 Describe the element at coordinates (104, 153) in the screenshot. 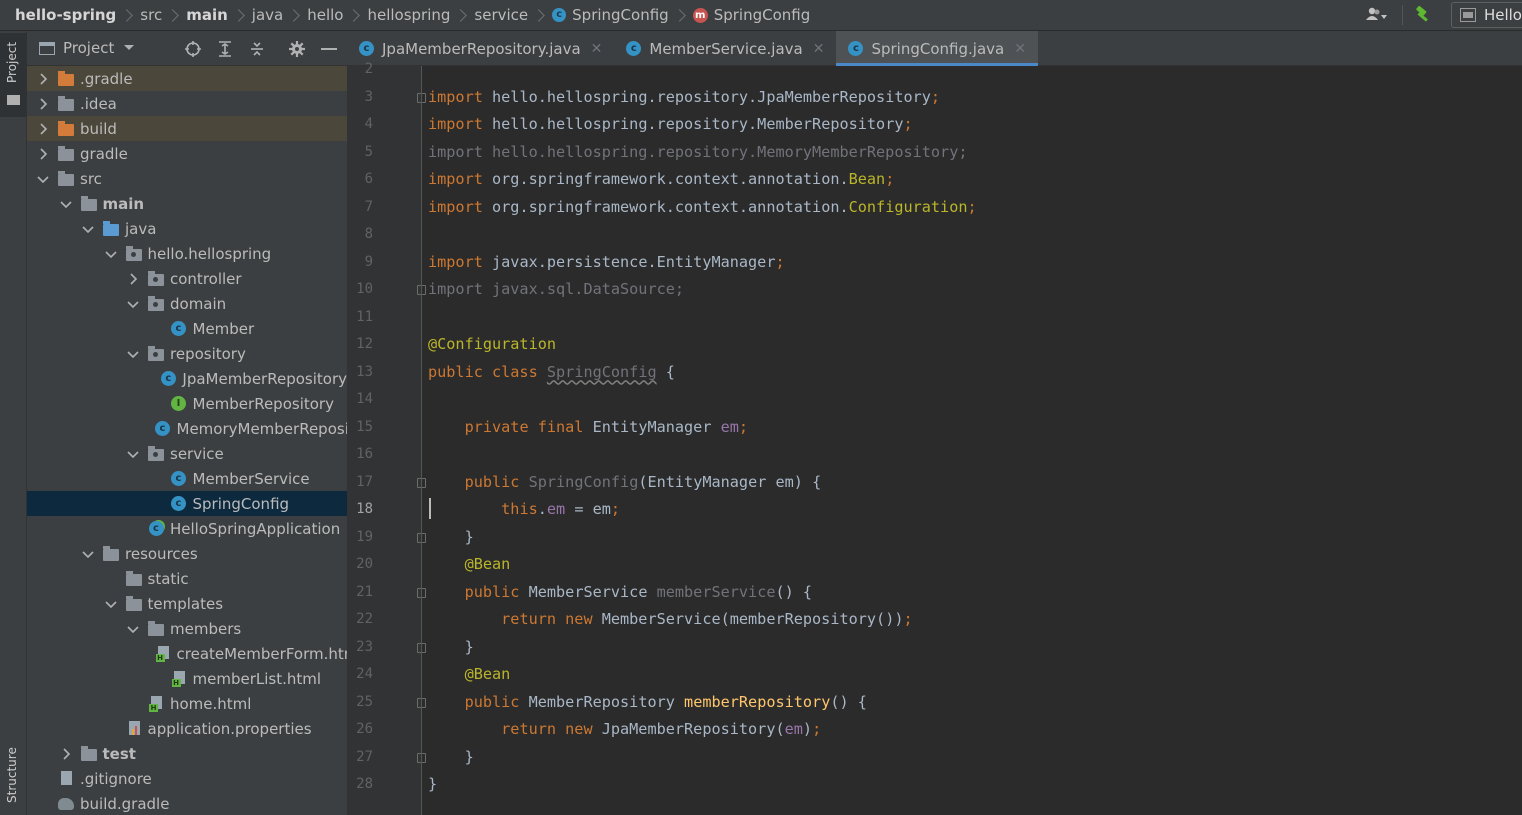

I see `tree-item-label: gradle` at that location.